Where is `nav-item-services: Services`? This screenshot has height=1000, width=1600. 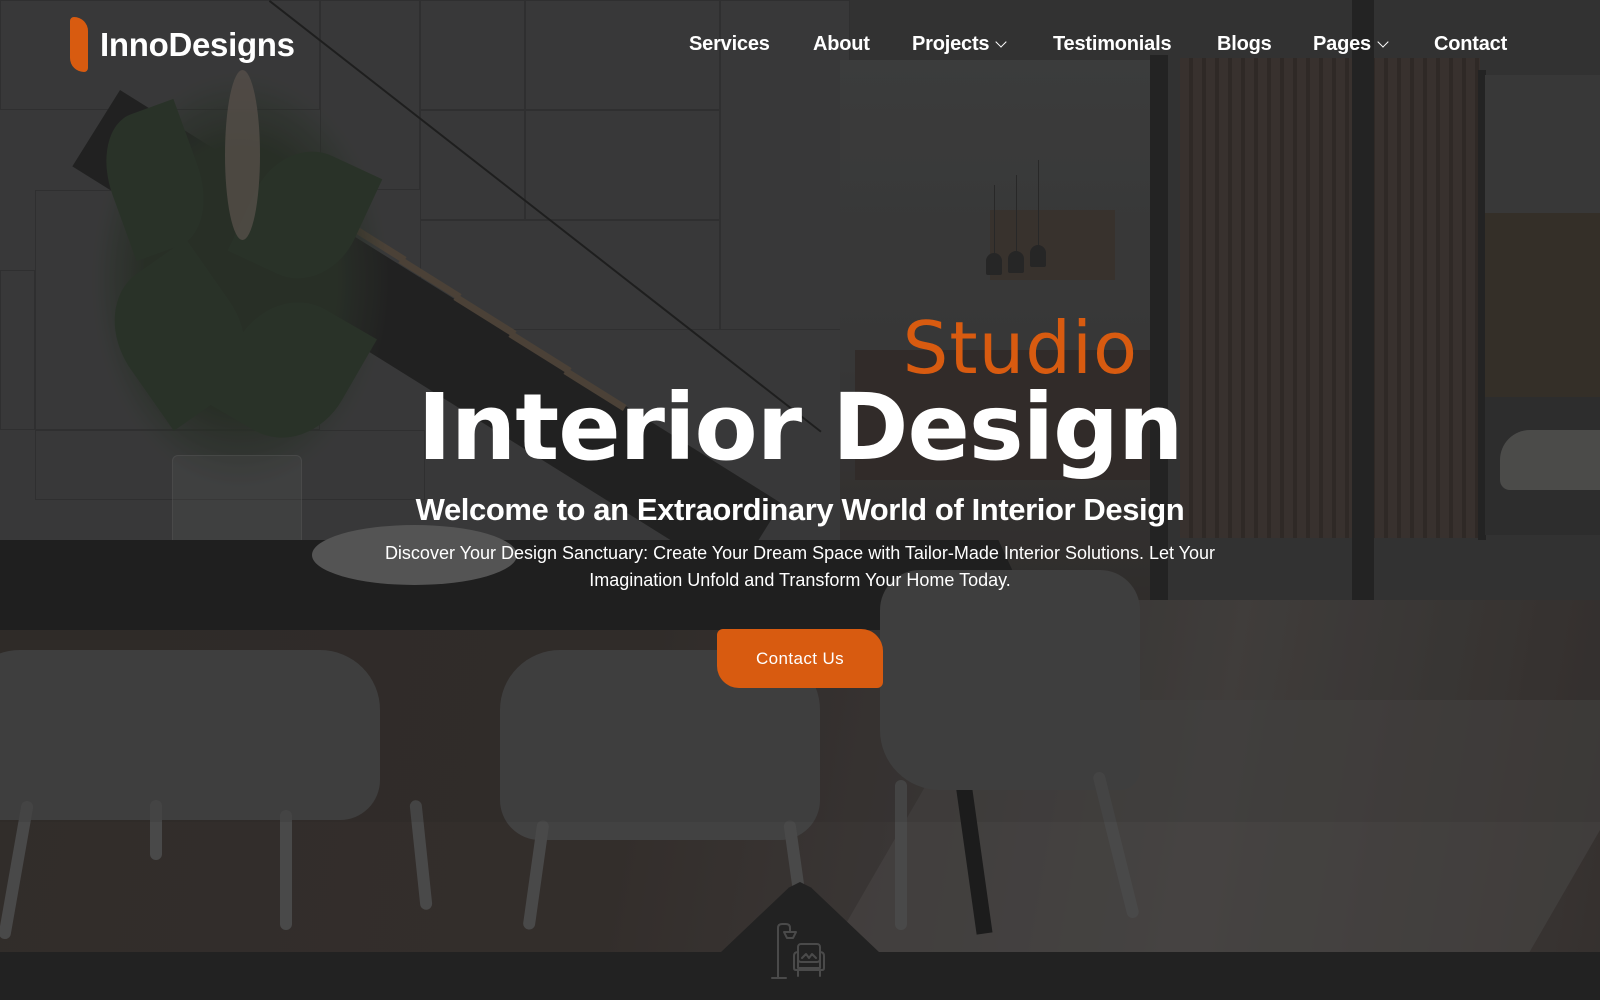 nav-item-services: Services is located at coordinates (729, 44).